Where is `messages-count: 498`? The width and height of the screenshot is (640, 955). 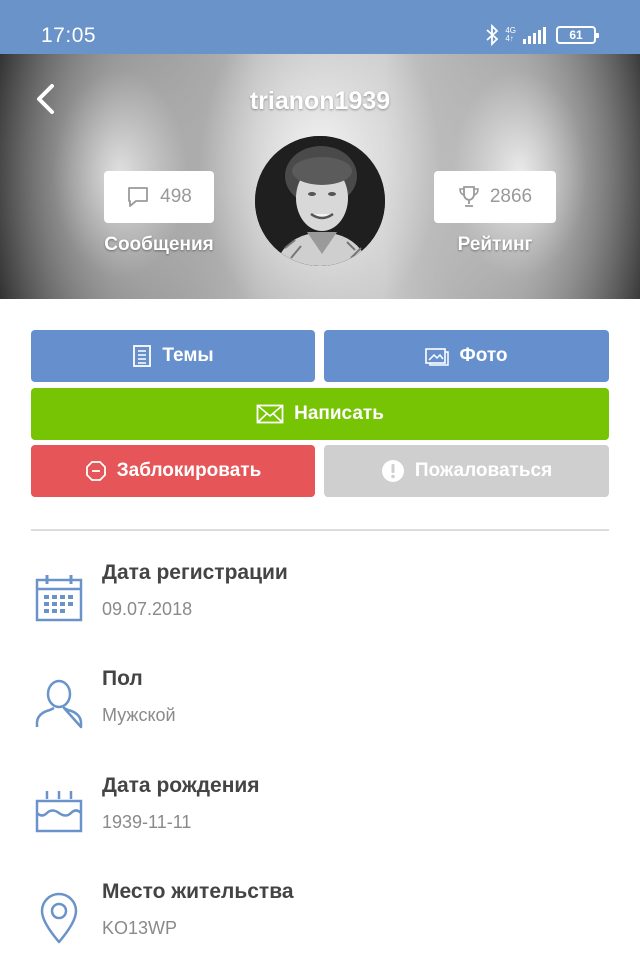
messages-count: 498 is located at coordinates (176, 196).